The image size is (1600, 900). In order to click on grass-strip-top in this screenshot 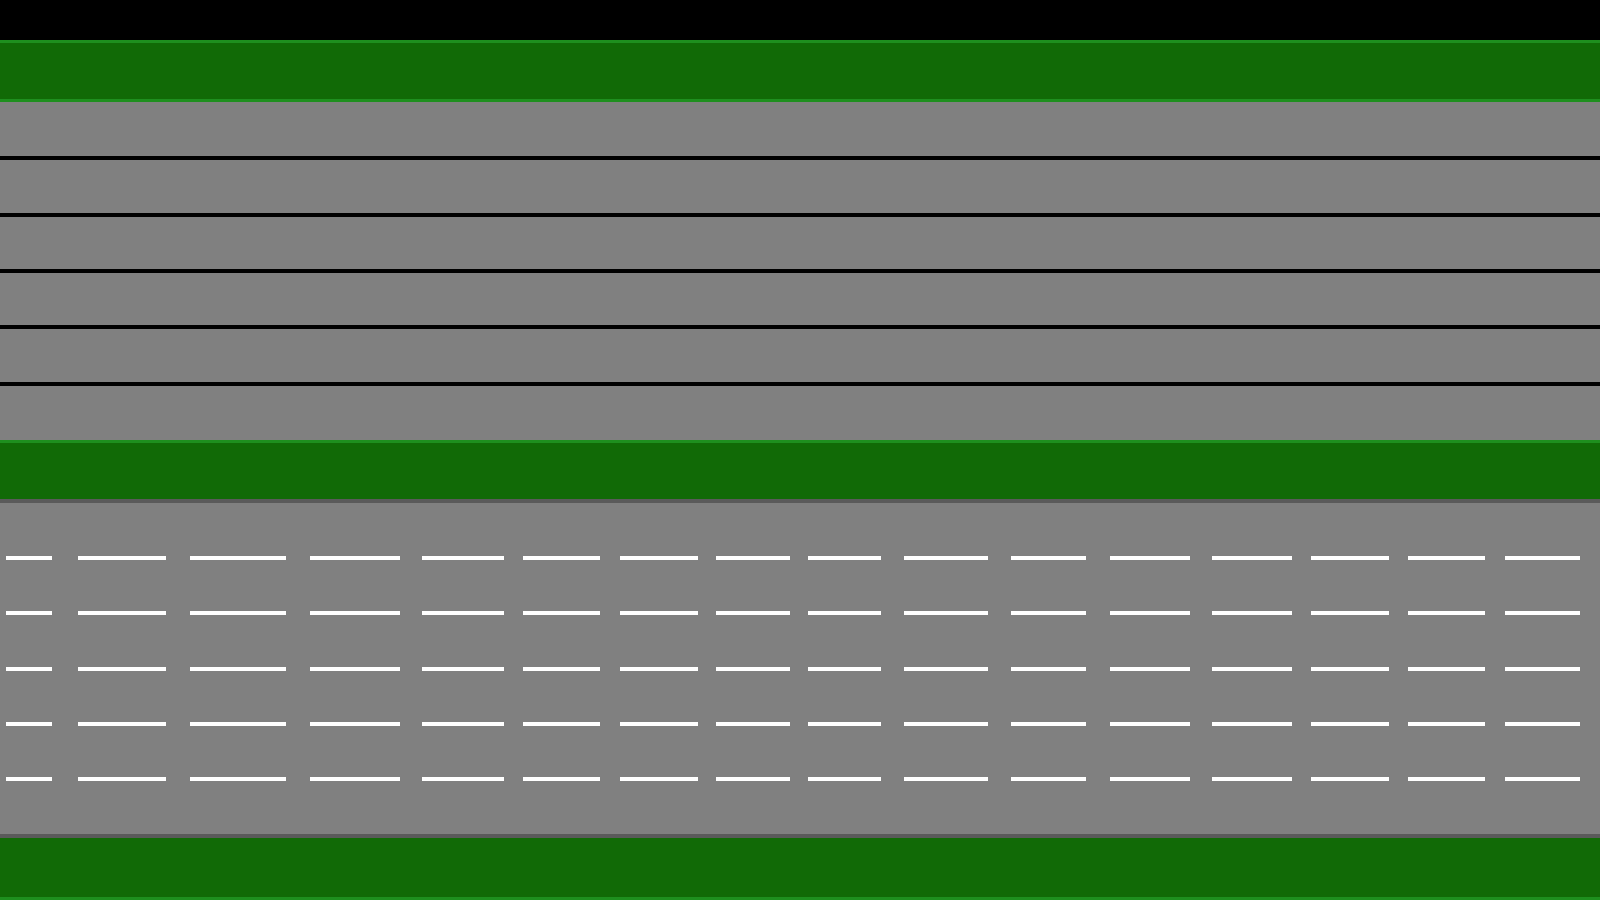, I will do `click(800, 71)`.